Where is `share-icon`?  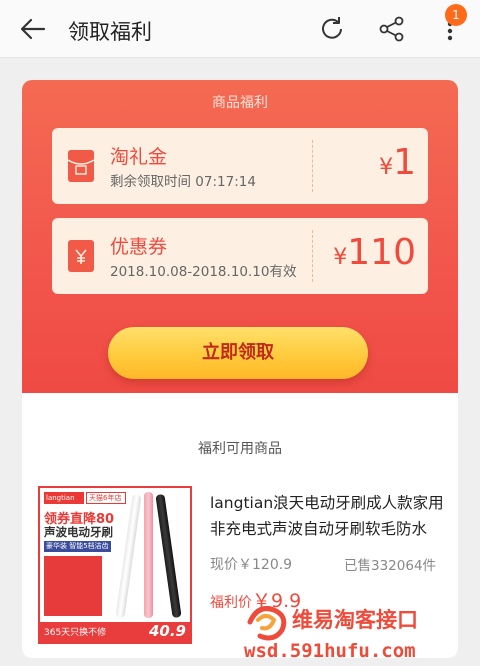
share-icon is located at coordinates (392, 29).